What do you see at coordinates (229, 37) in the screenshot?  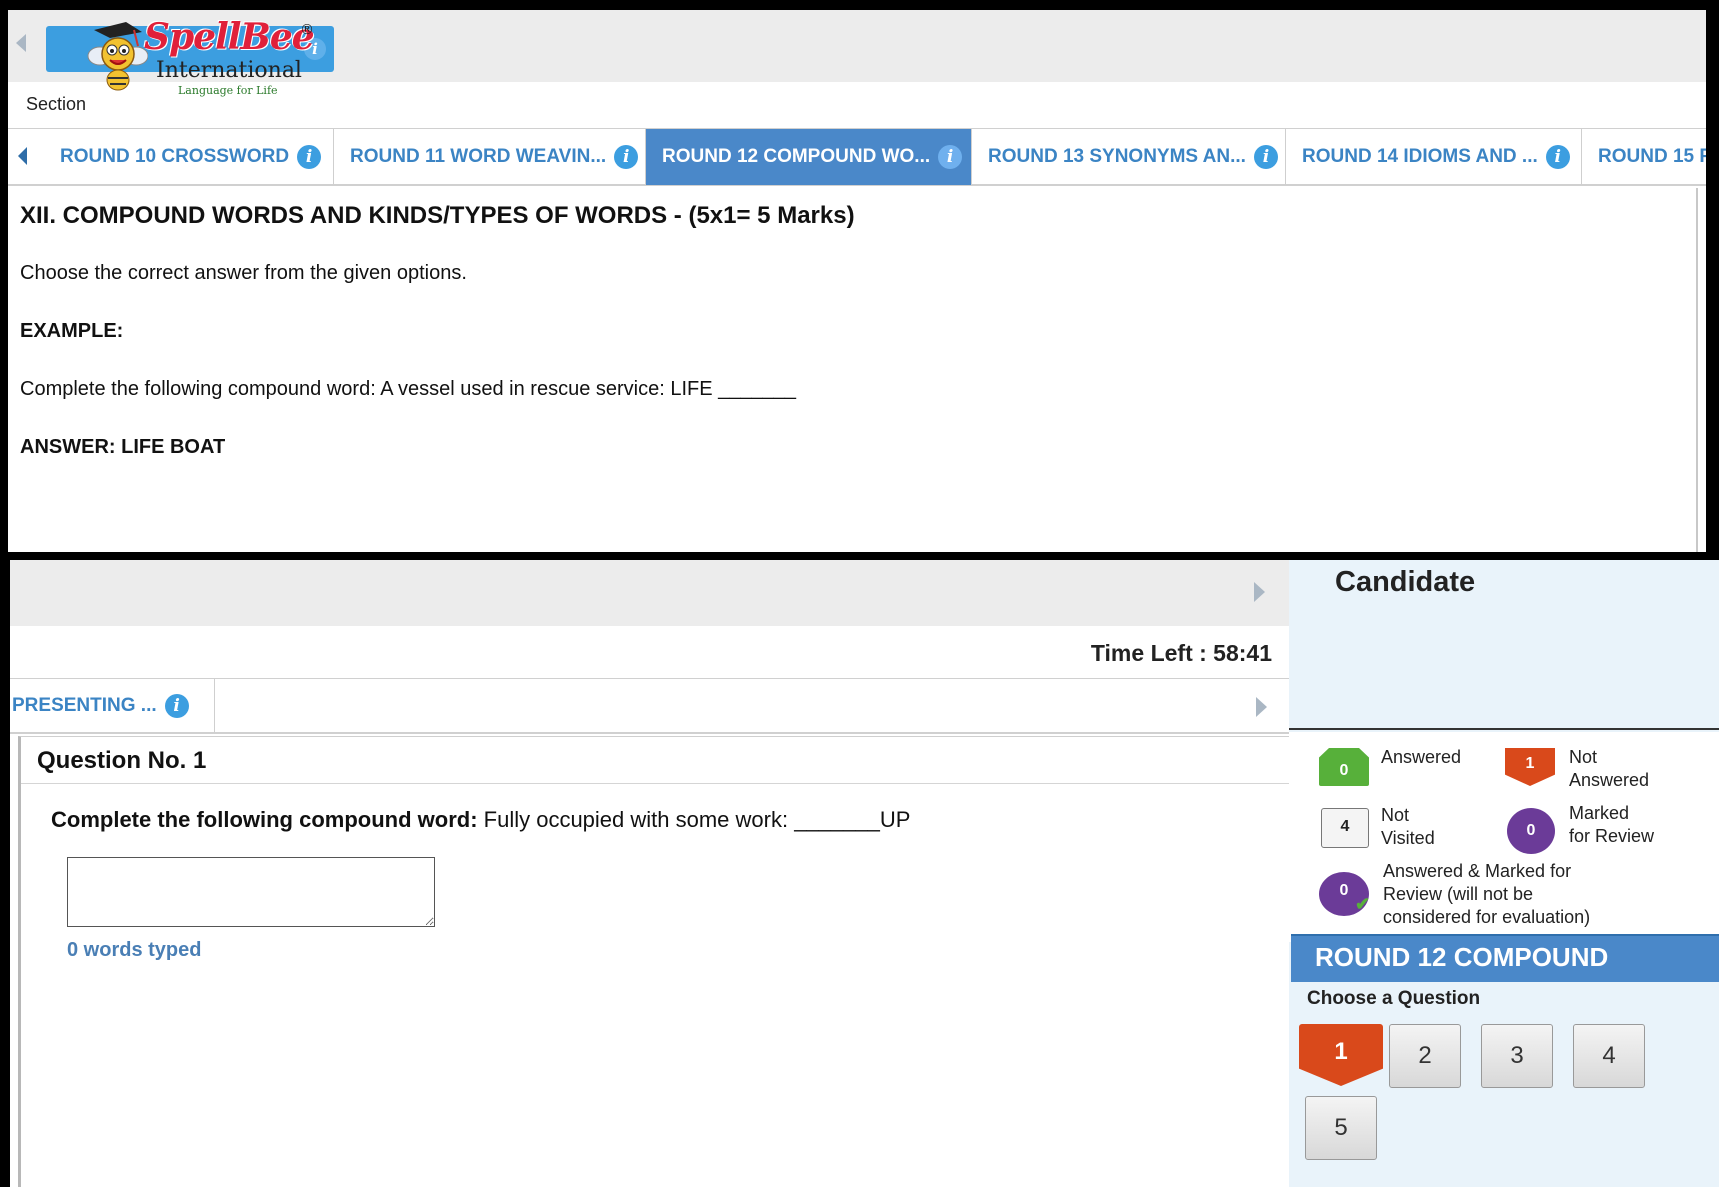 I see `logo-brand: SpellBee` at bounding box center [229, 37].